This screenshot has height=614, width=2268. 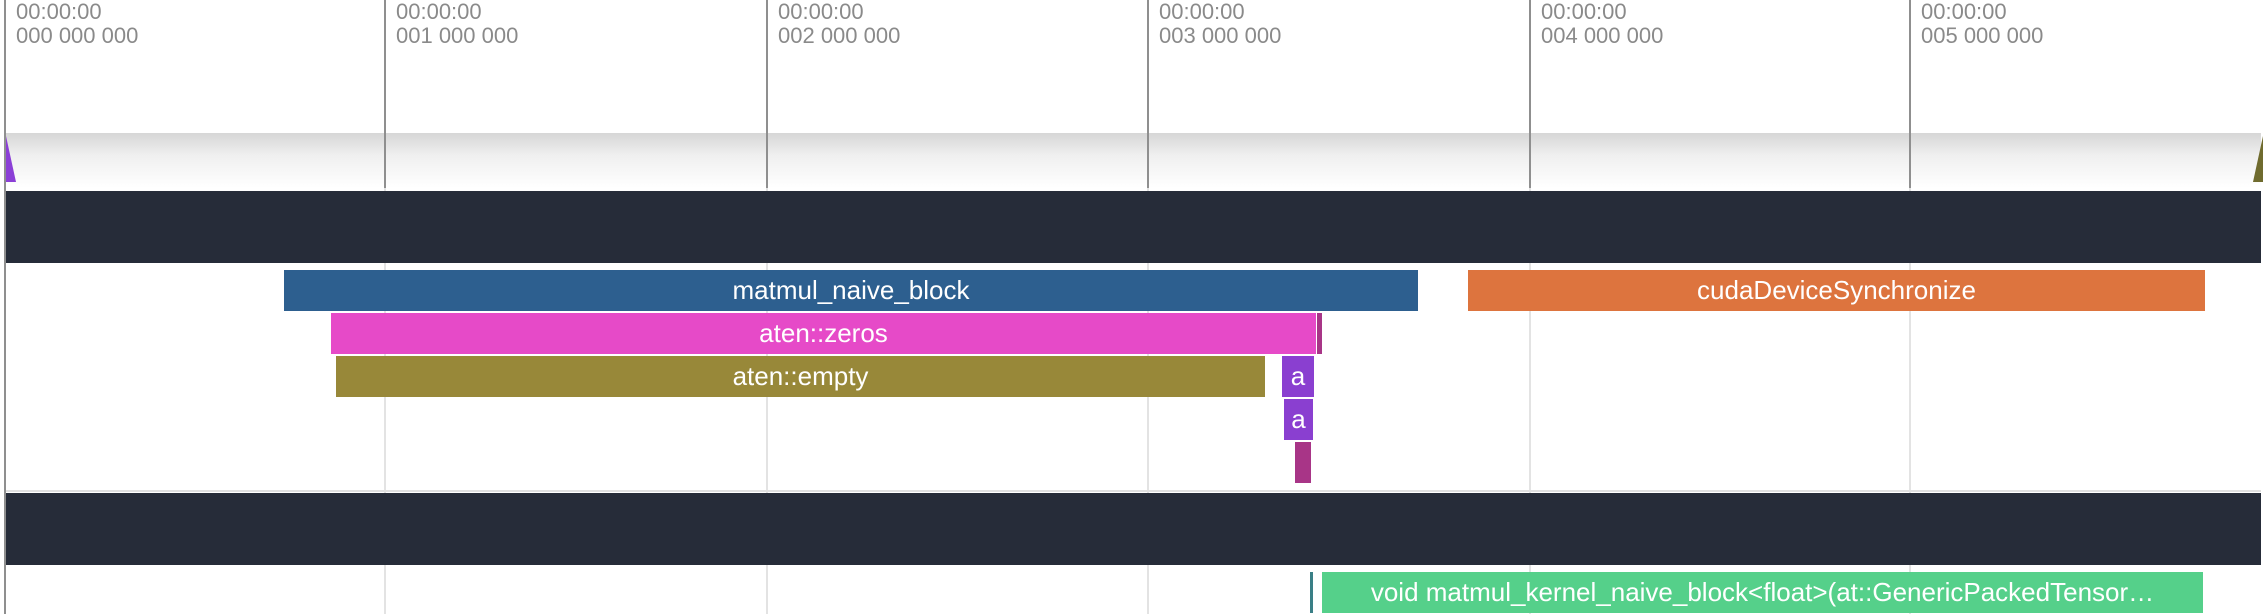 I want to click on time-ruler-label: 00:00:00 002 000 000, so click(x=839, y=24).